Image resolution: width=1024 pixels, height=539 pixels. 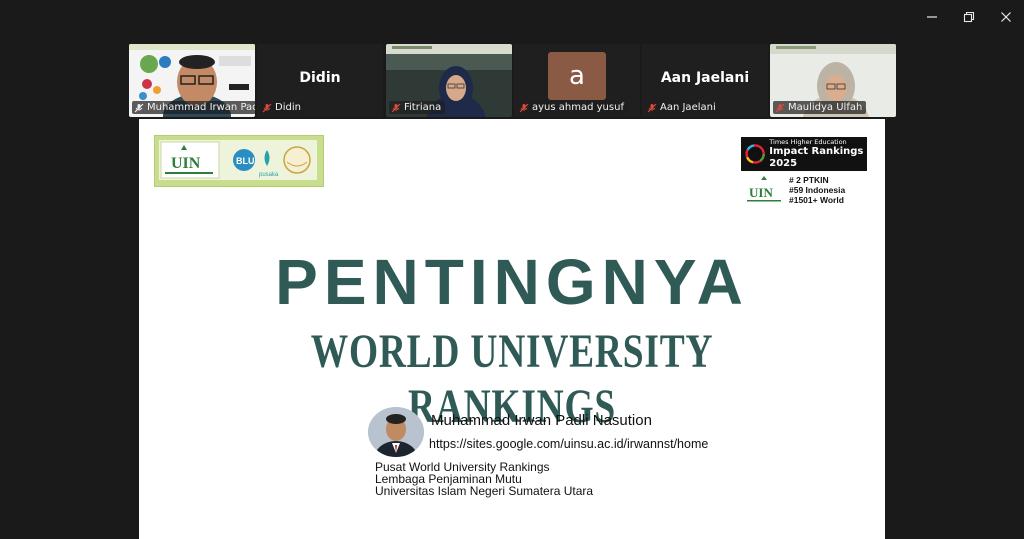 I want to click on rank-world: #1501+ World, so click(x=816, y=200).